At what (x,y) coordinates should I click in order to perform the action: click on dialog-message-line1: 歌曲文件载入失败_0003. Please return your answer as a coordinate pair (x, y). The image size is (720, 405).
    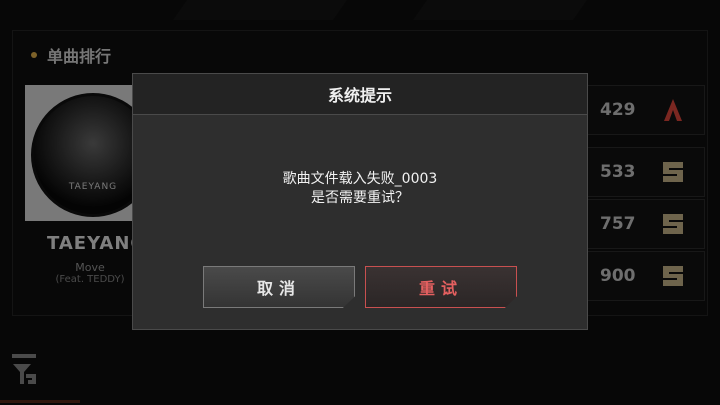
    Looking at the image, I should click on (360, 179).